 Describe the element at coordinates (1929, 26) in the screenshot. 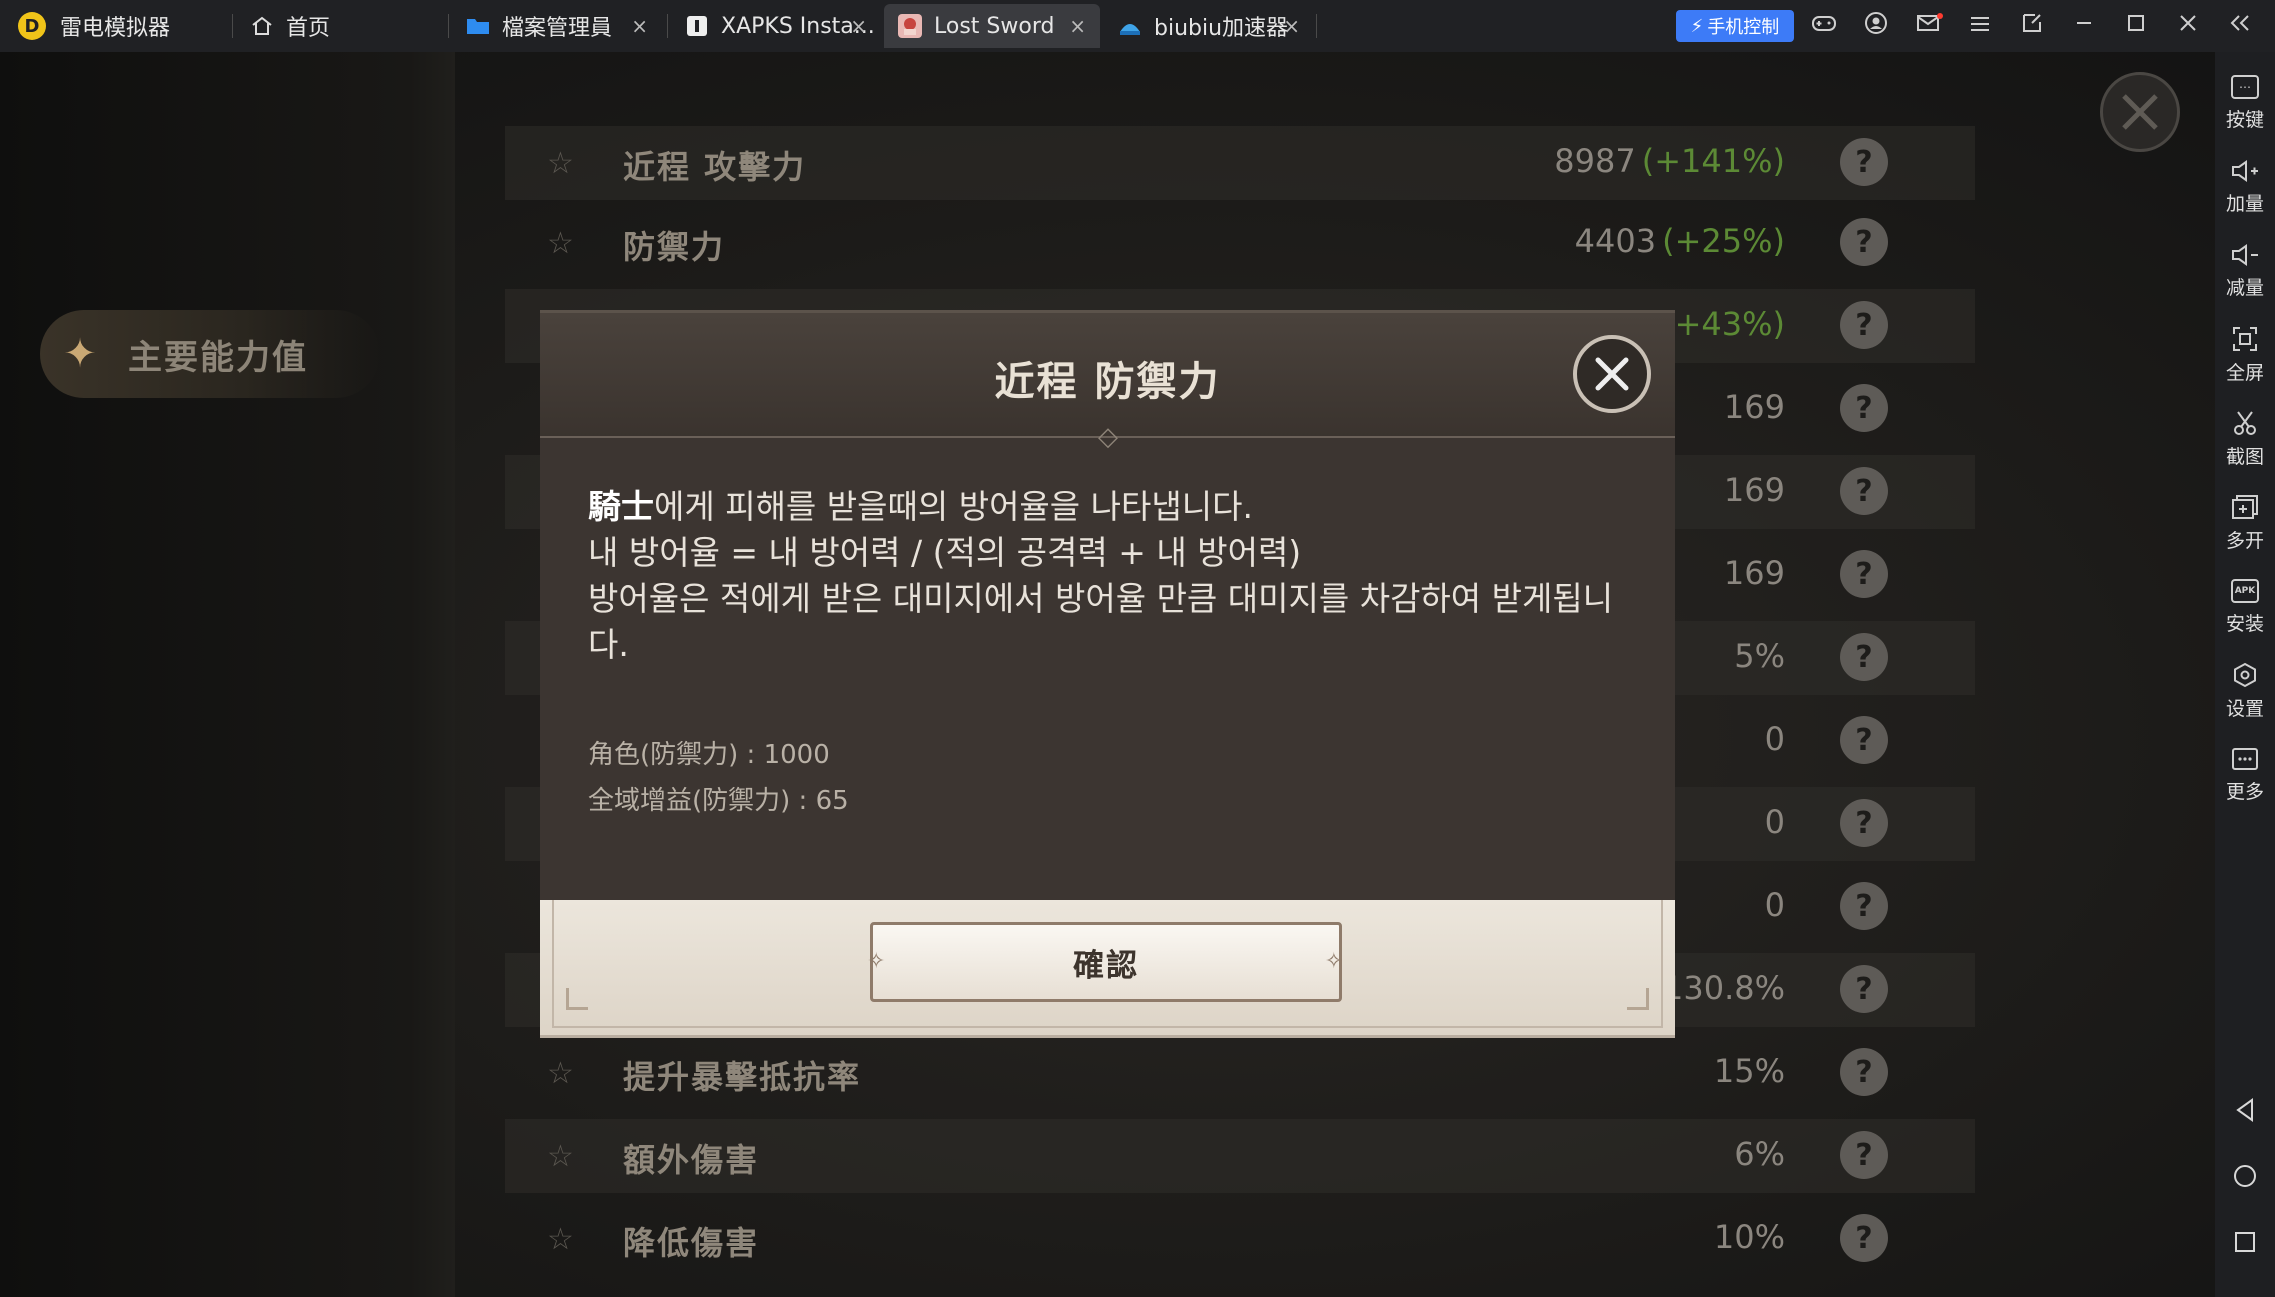

I see `mail-icon` at that location.